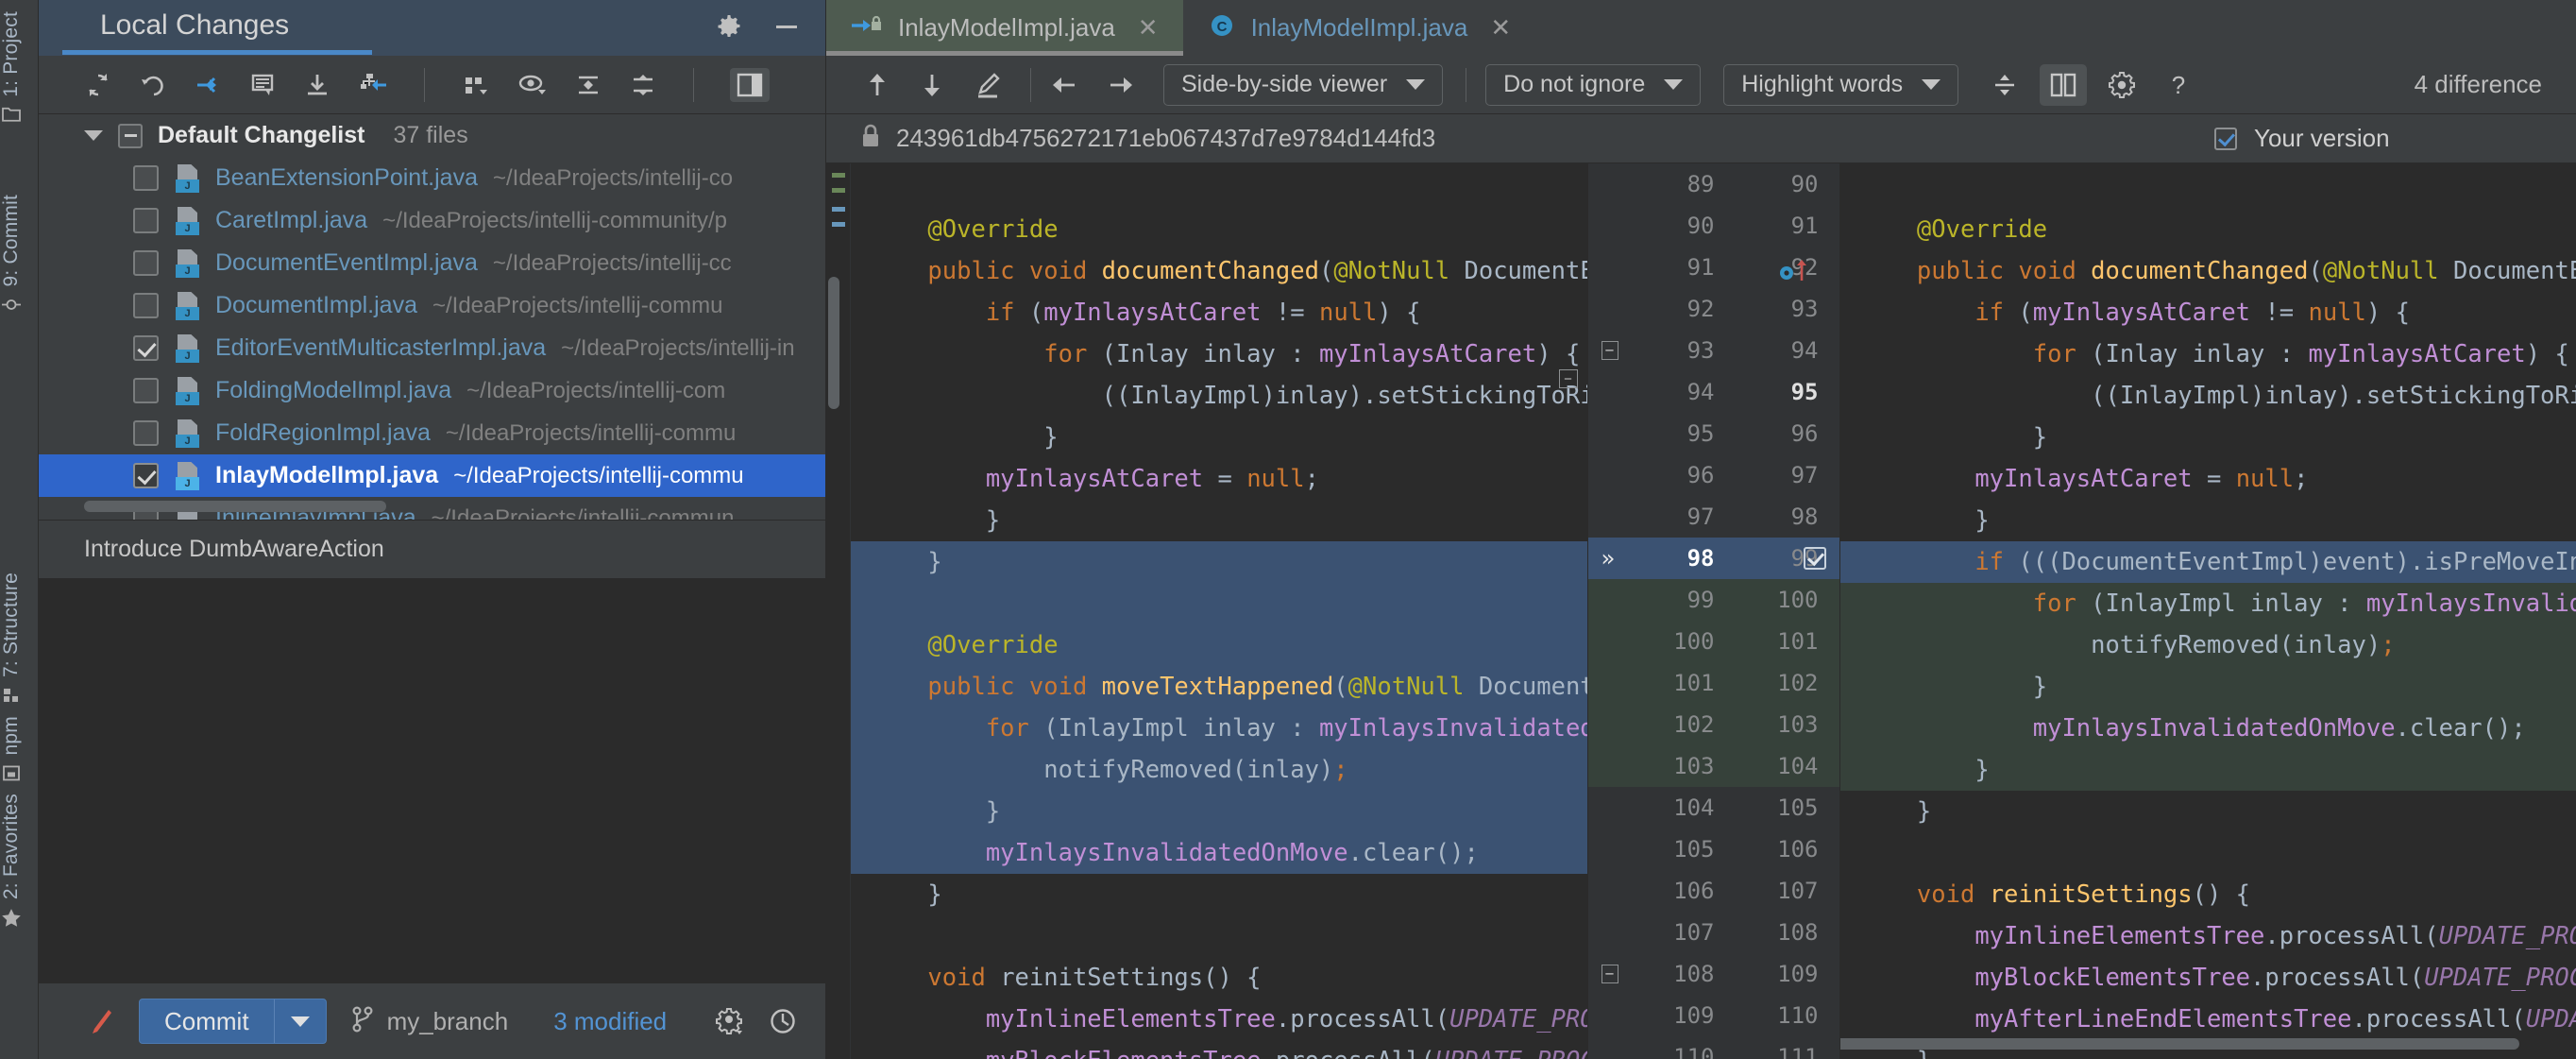  I want to click on vertical-scrollbar, so click(833, 343).